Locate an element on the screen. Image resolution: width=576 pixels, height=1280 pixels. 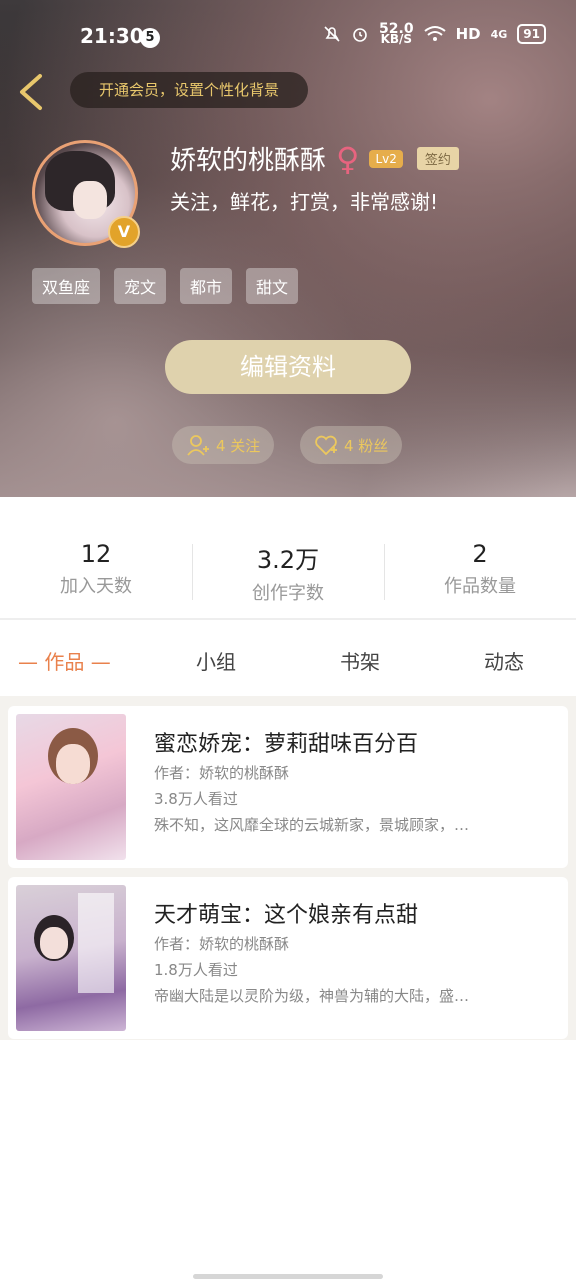
following-button: 4 关注 is located at coordinates (223, 445).